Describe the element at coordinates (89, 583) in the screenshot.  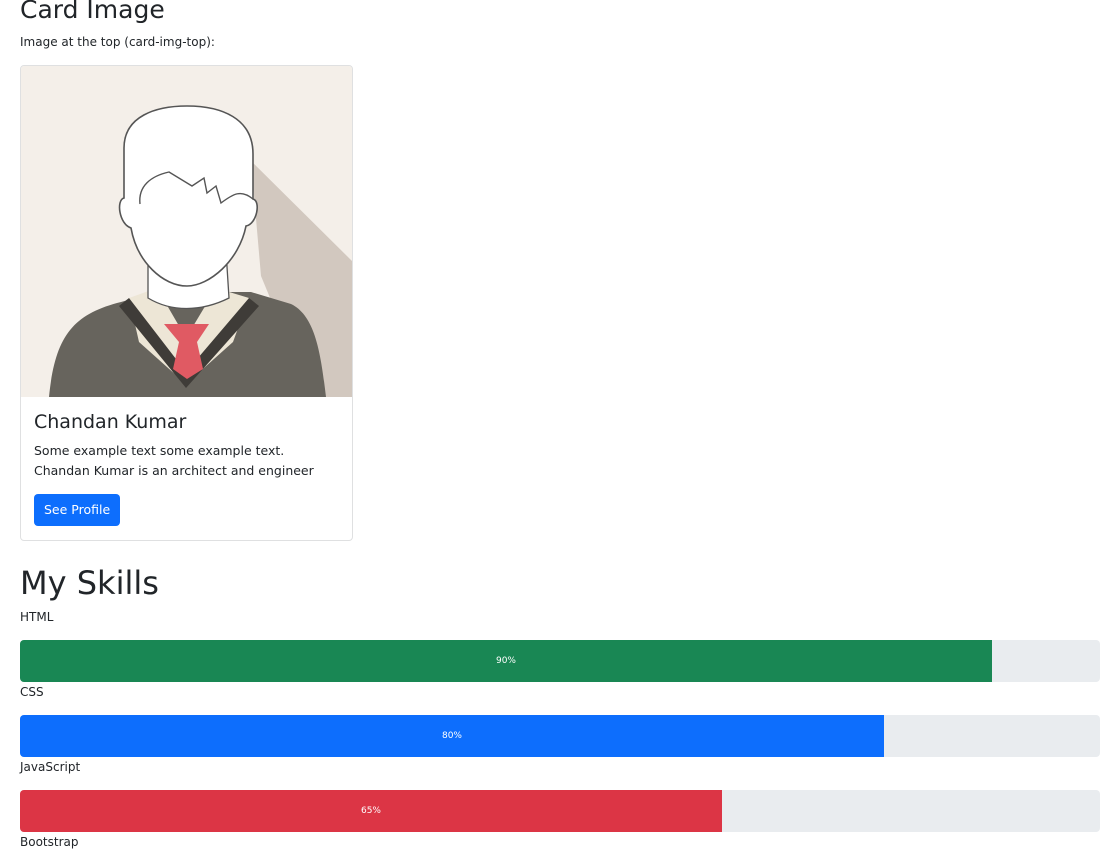
I see `skills-heading: My Skills` at that location.